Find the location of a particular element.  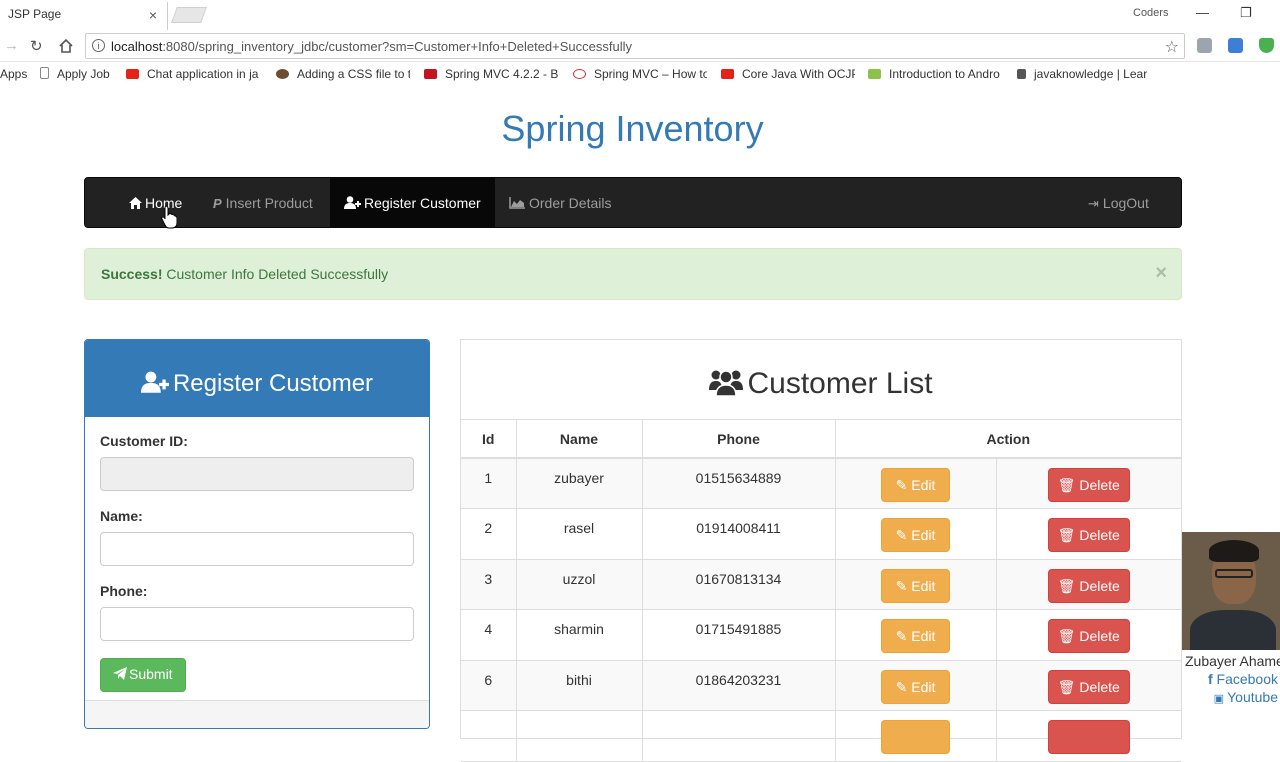

panel-title: Register Customer is located at coordinates (273, 383).